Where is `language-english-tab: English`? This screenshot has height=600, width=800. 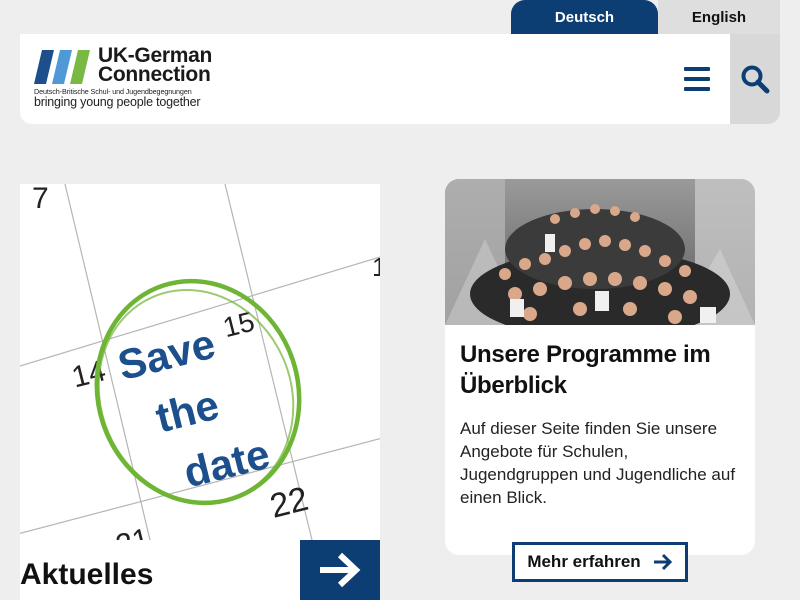 language-english-tab: English is located at coordinates (719, 17).